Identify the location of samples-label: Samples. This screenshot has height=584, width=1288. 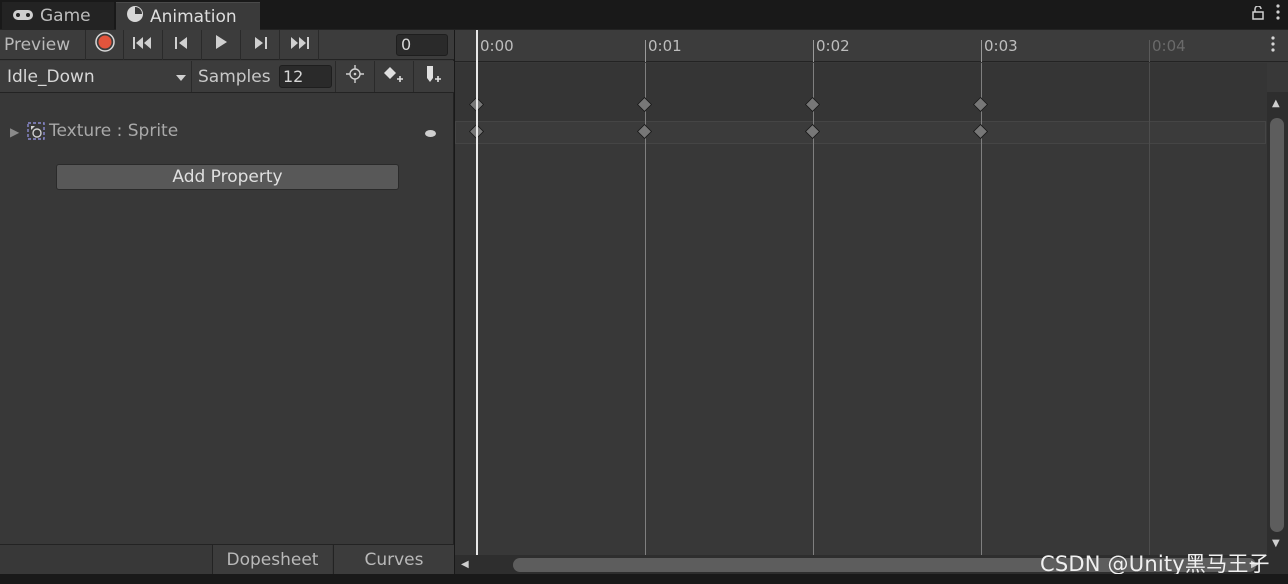
(234, 77).